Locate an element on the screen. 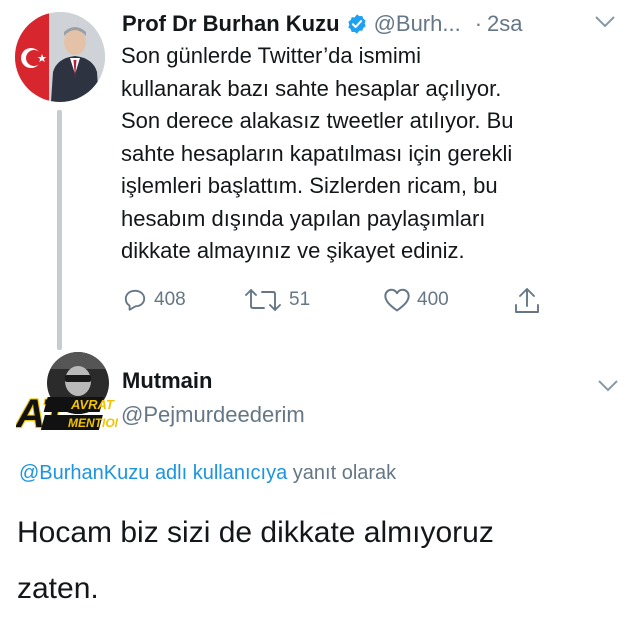 Image resolution: width=635 pixels, height=640 pixels. tweet-text-line: dikkate almayınız ve şikayet ediniz. is located at coordinates (293, 250).